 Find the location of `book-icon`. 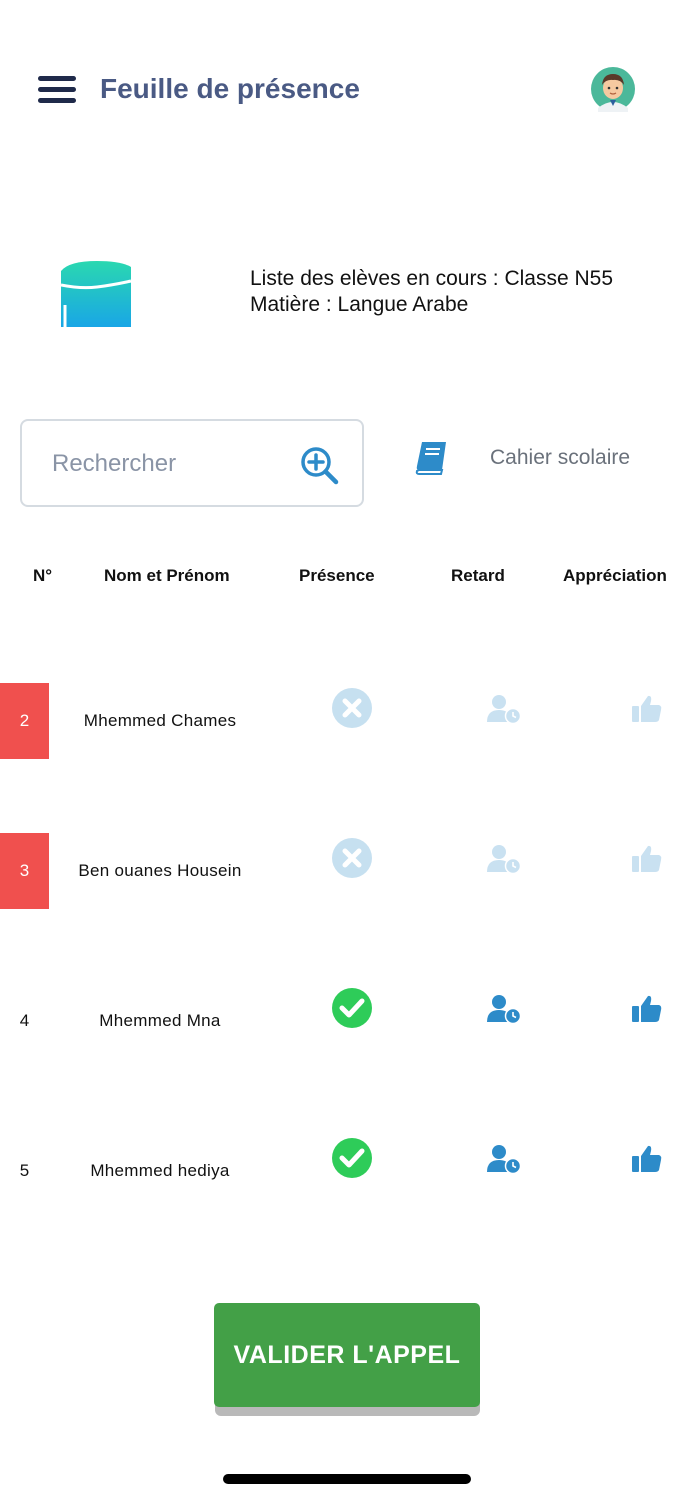

book-icon is located at coordinates (432, 458).